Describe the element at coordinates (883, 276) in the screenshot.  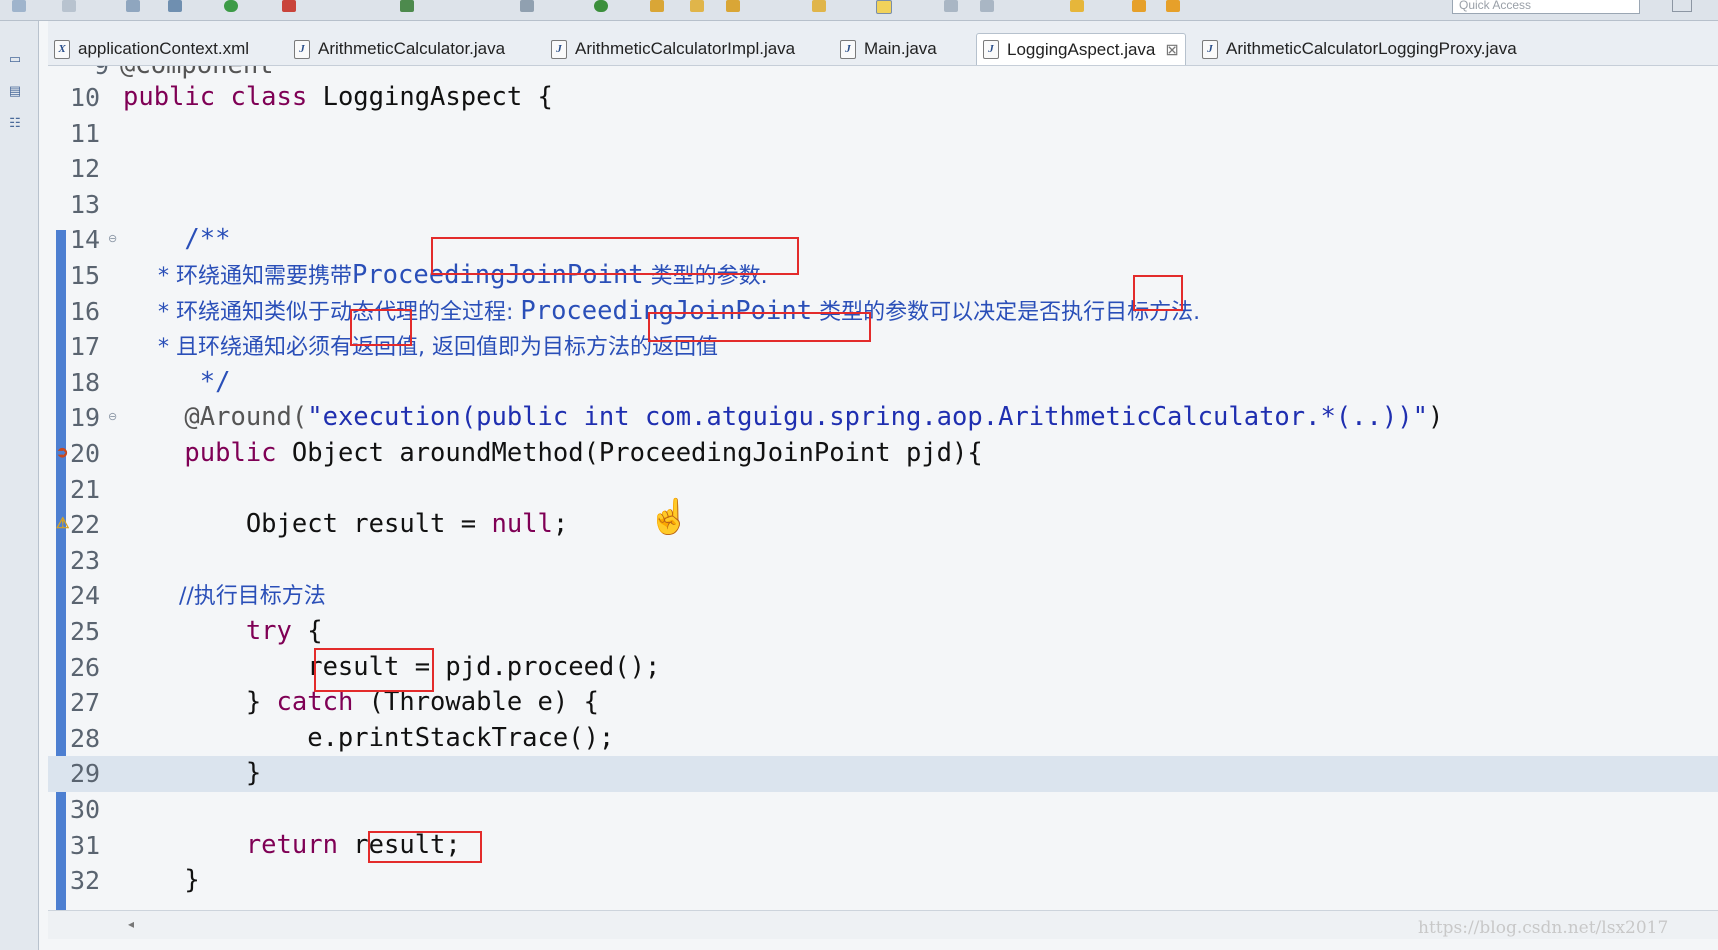
I see `code-line: 15 * 环绕通知需要携带ProceedingJoinPoint 类型的参数.` at that location.